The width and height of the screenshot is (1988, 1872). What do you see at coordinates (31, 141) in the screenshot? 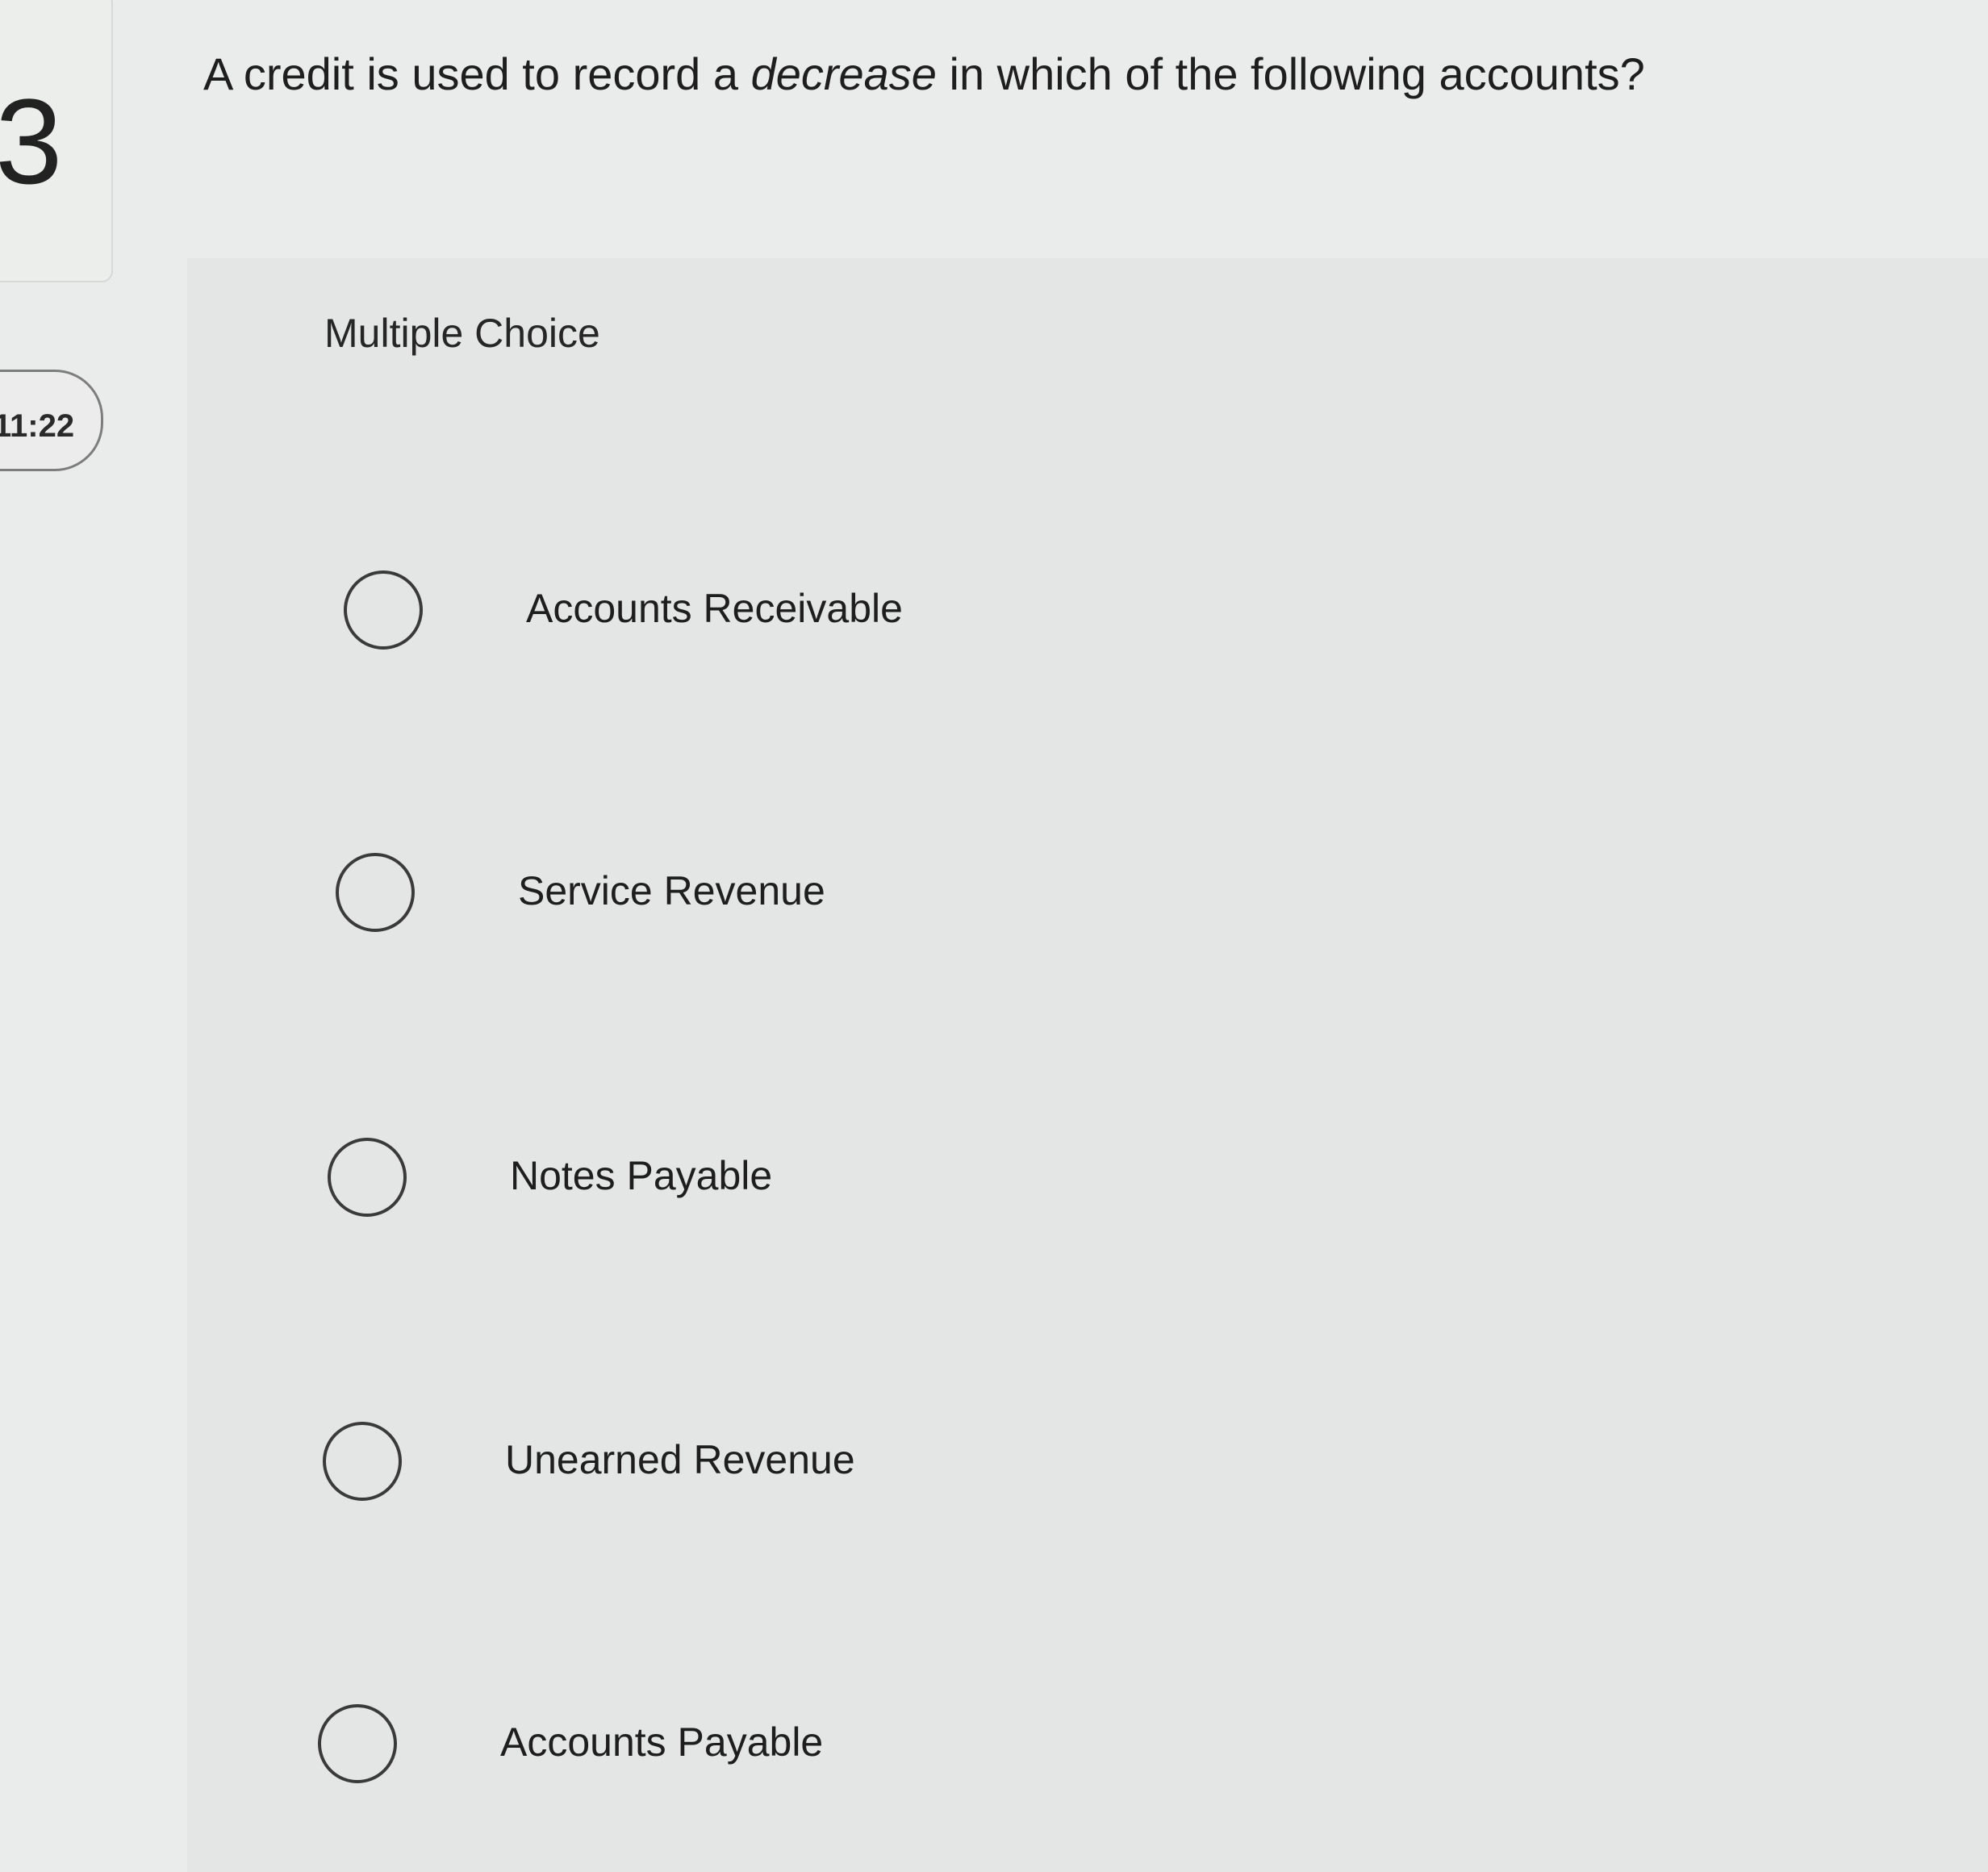
I see `question-number: 3` at bounding box center [31, 141].